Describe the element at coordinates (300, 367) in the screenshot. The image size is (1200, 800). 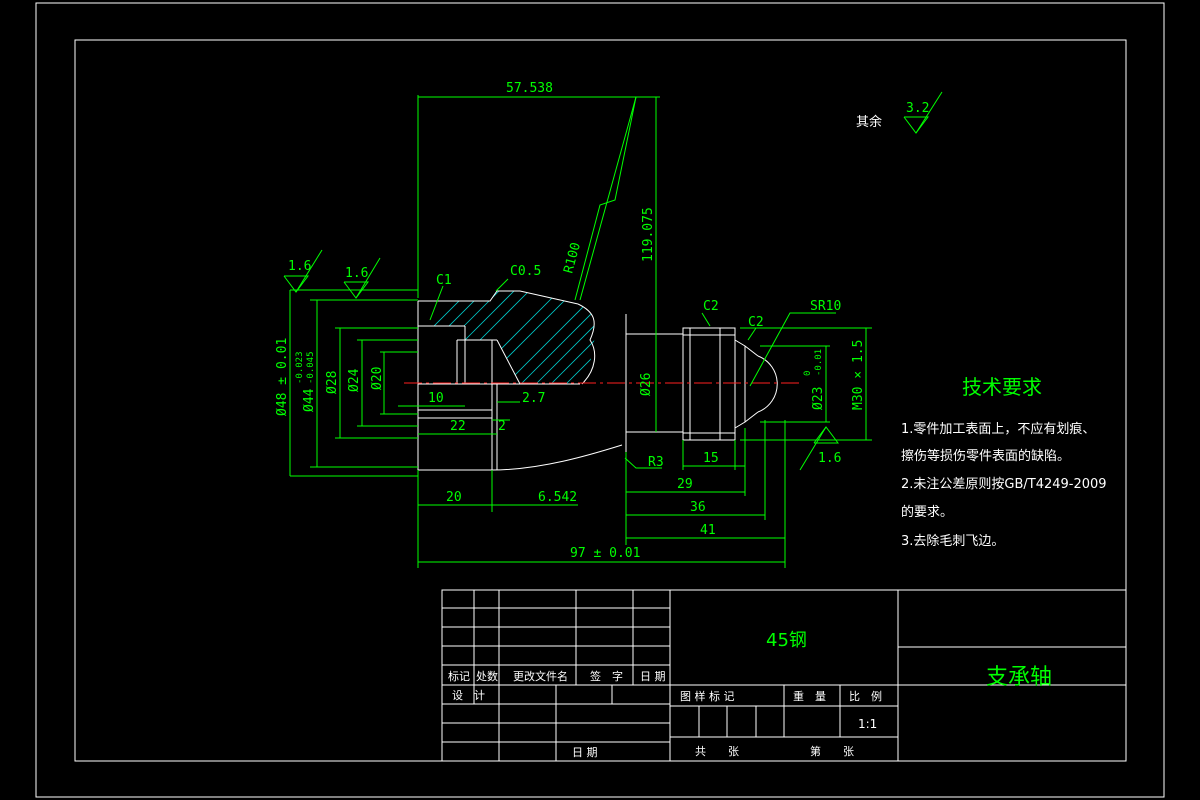
I see `dim-dia-44-tol-upper: -0.023` at that location.